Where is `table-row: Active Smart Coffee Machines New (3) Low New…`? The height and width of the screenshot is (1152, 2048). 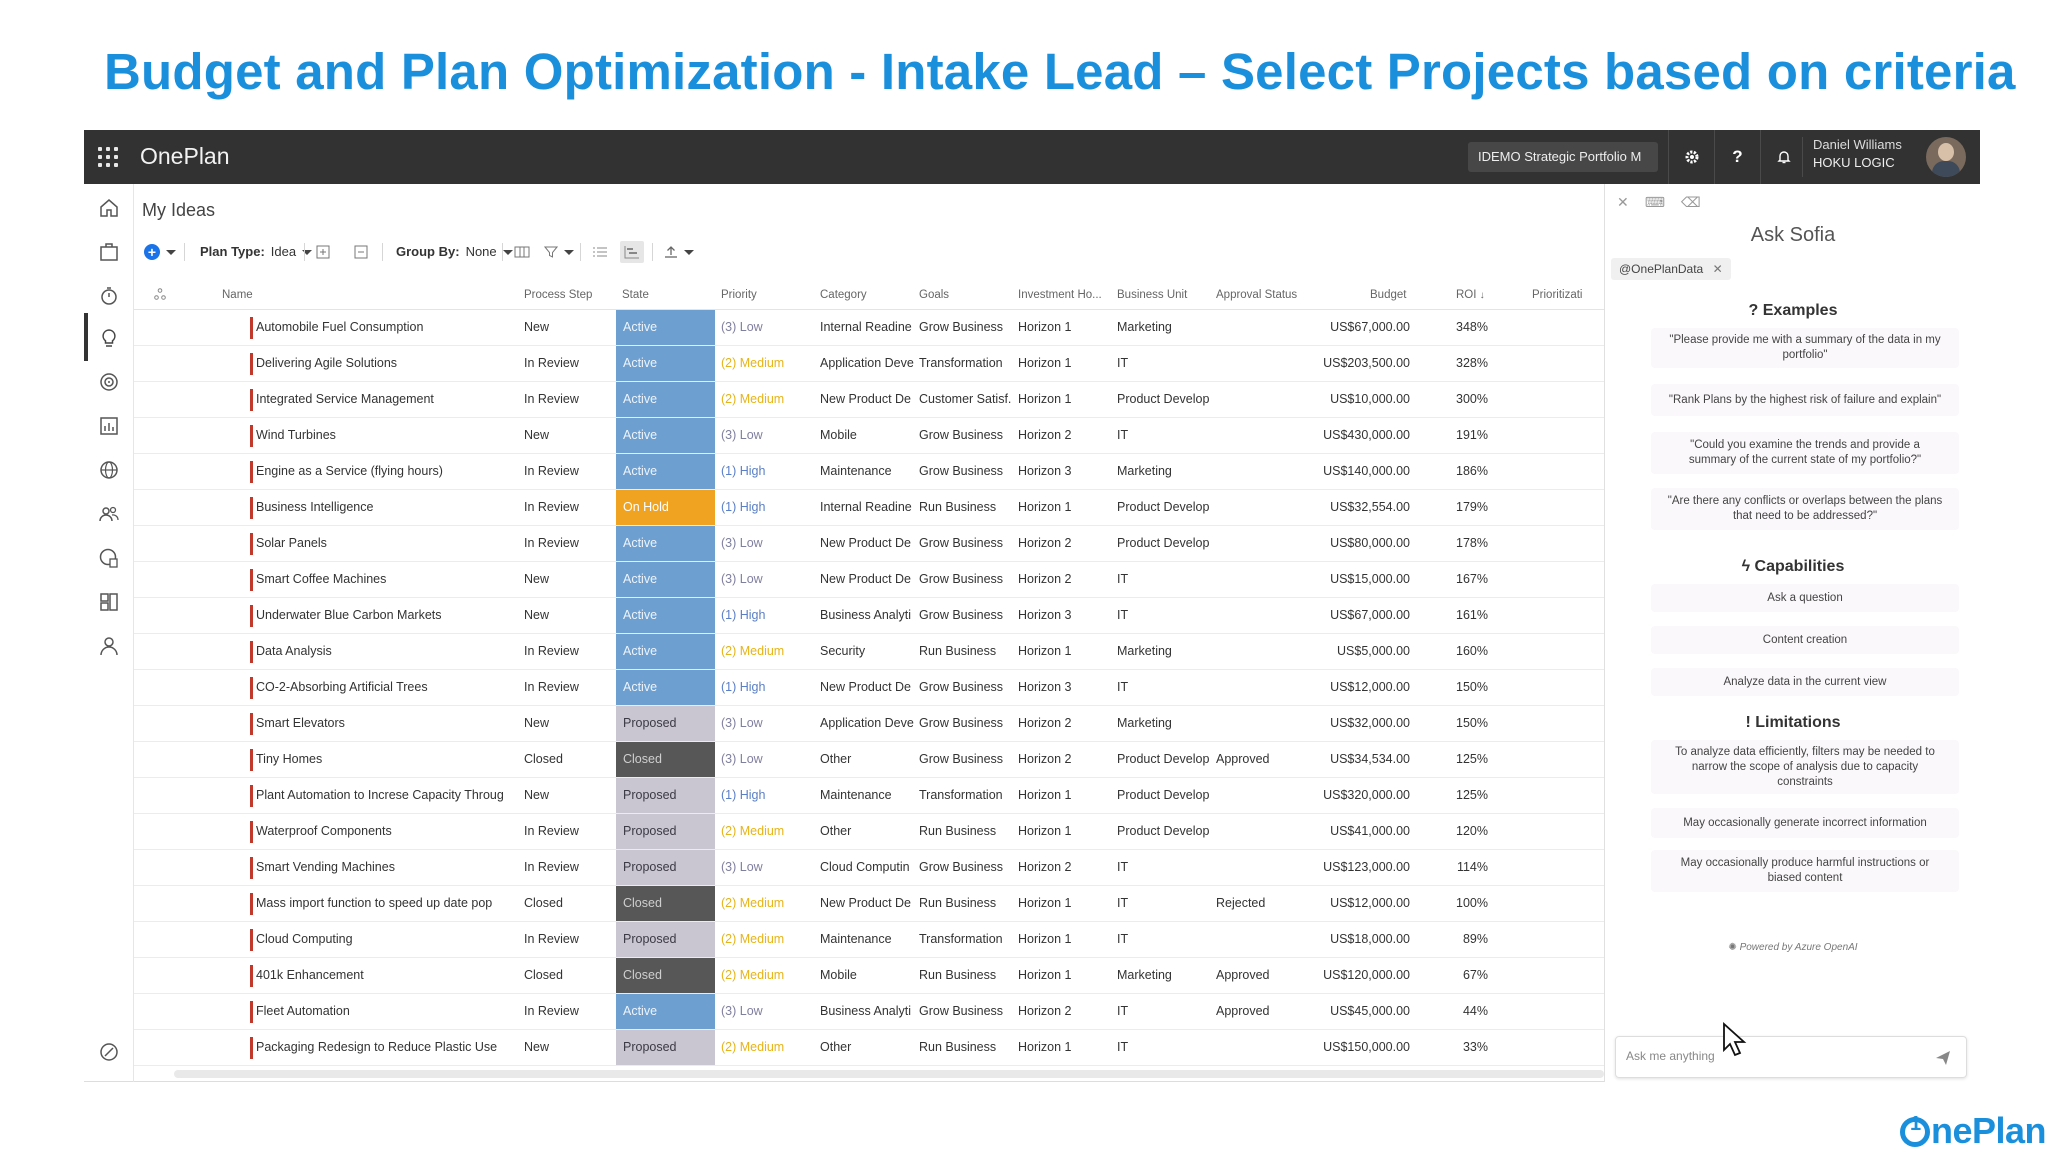
table-row: Active Smart Coffee Machines New (3) Low New… is located at coordinates (869, 580).